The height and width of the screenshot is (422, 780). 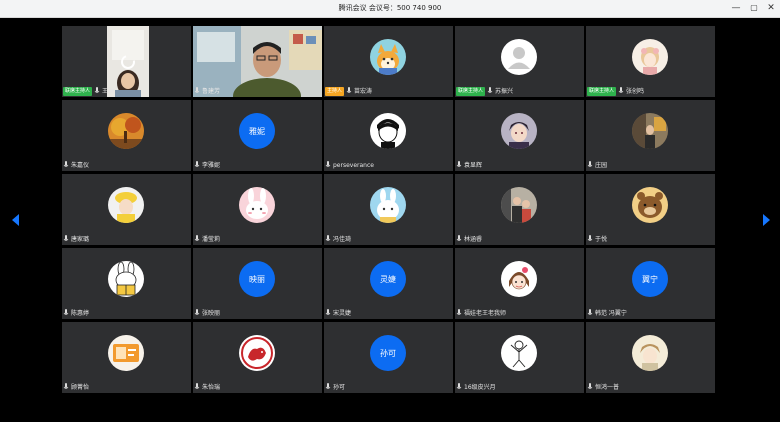 What do you see at coordinates (339, 387) in the screenshot?
I see `participant-name: 孙可` at bounding box center [339, 387].